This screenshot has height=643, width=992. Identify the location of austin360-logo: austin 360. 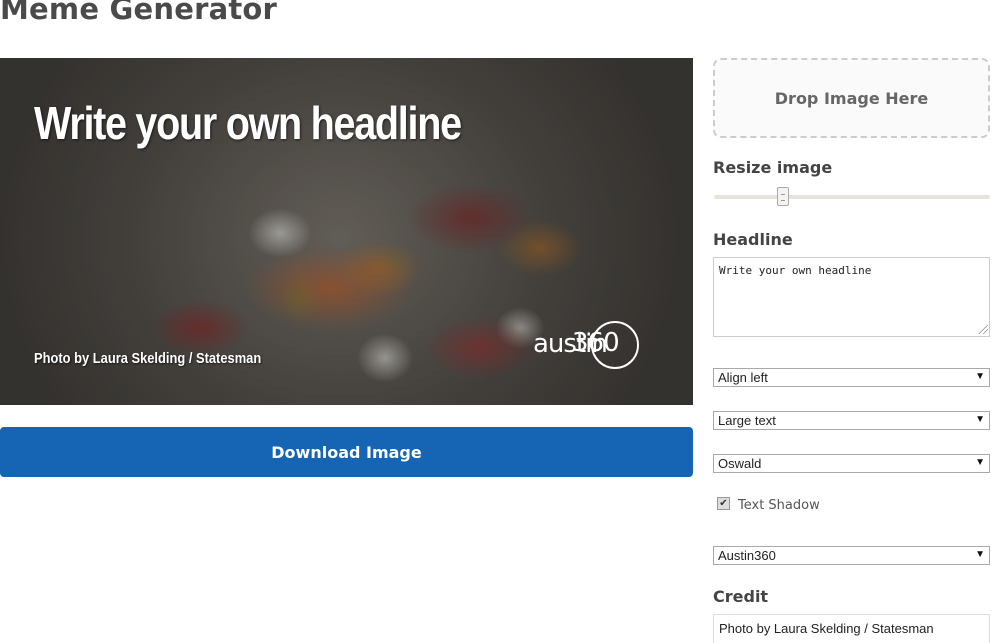
(586, 344).